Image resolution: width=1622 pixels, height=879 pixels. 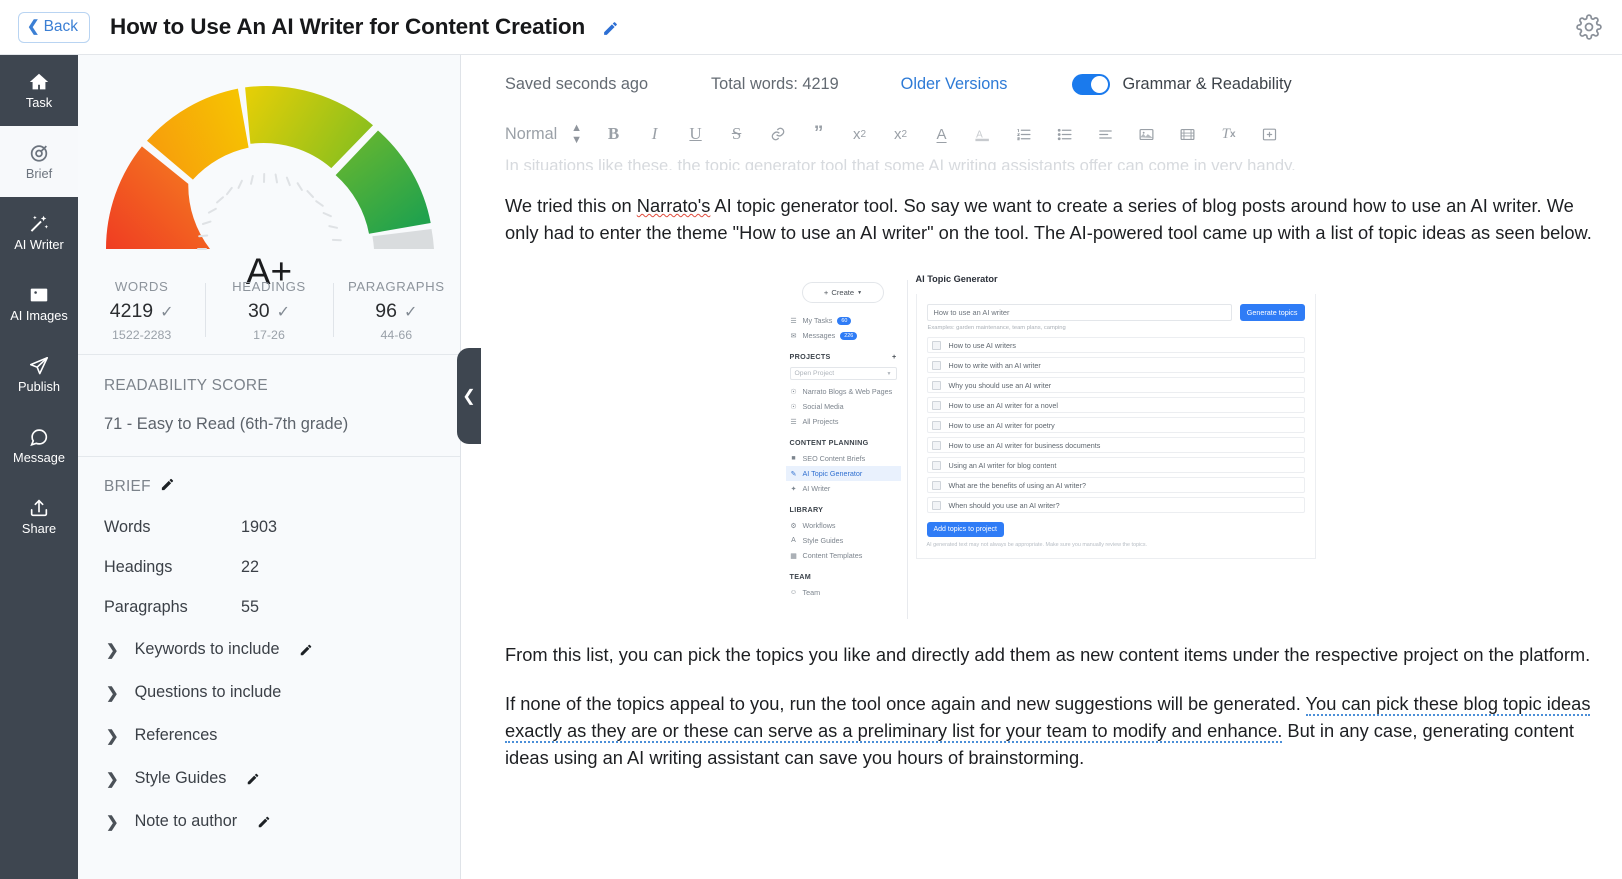 I want to click on home-icon, so click(x=39, y=82).